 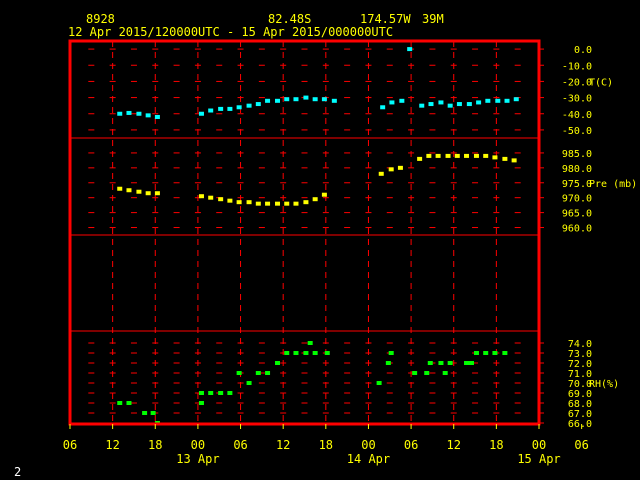 I want to click on pressure-tick-label: 980.0, so click(x=577, y=169).